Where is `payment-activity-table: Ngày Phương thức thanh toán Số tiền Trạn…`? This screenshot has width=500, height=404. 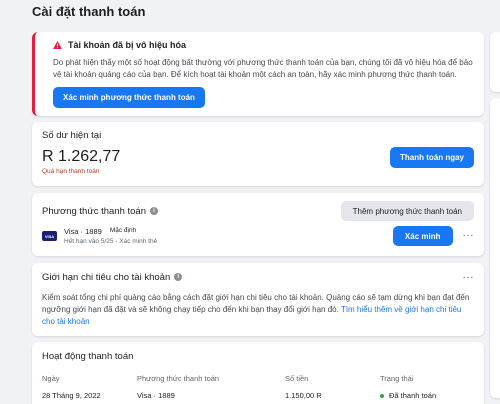
payment-activity-table: Ngày Phương thức thanh toán Số tiền Trạn… is located at coordinates (258, 387).